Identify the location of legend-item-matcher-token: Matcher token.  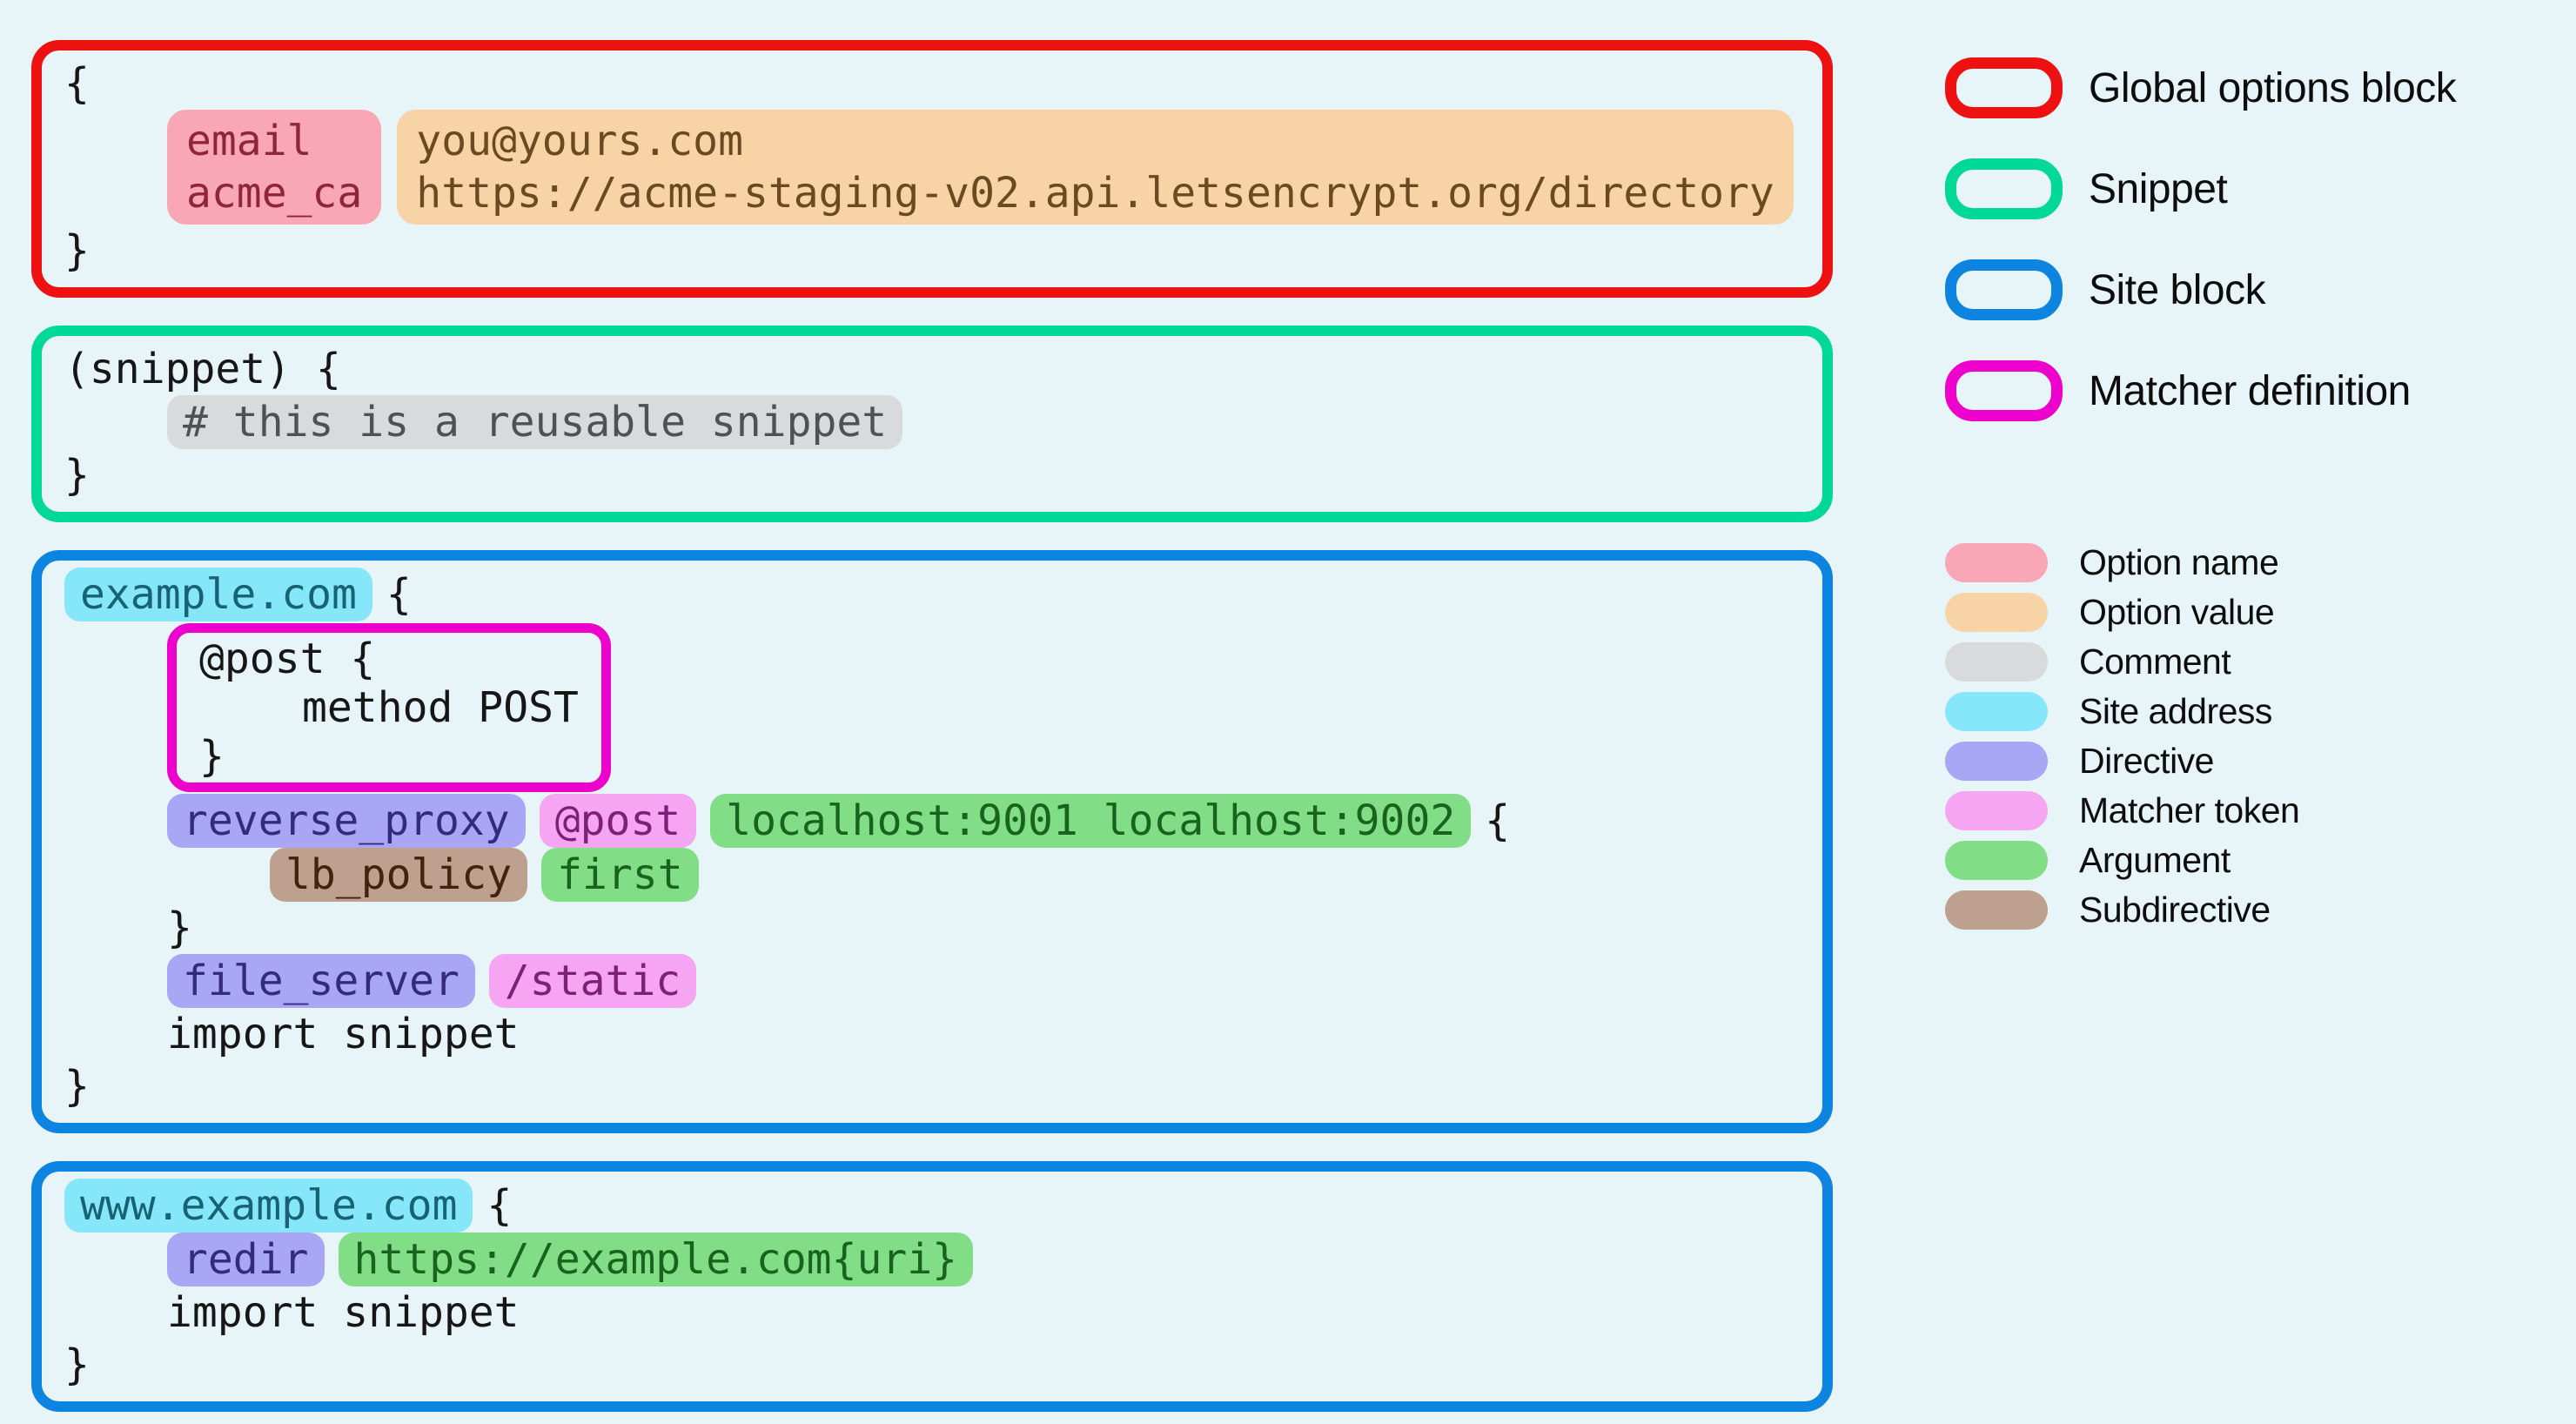
(2250, 810).